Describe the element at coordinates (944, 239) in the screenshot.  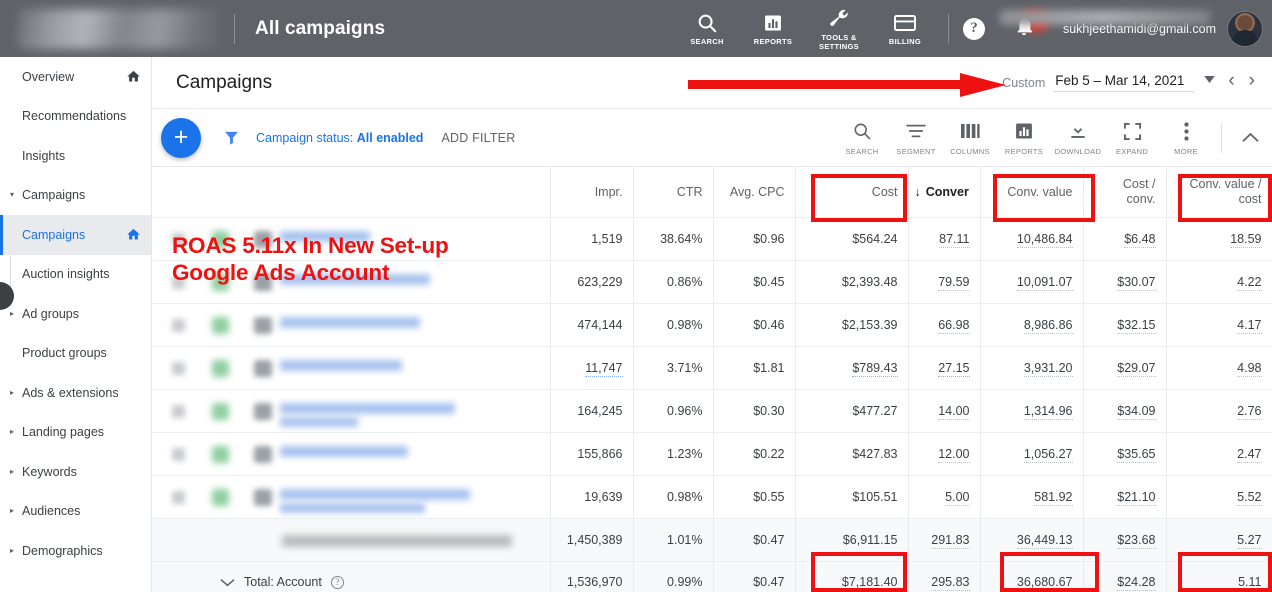
I see `cell-conversions: 87.11` at that location.